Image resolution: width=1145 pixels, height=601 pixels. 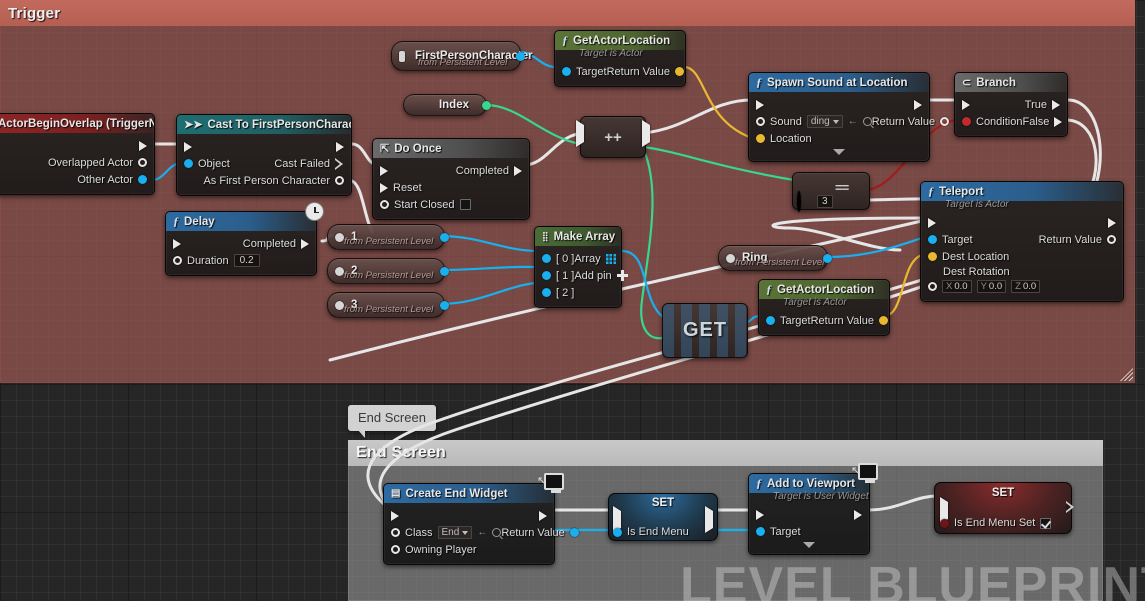 I want to click on node-delay: ƒ Delay Completed Duration 0.2, so click(x=241, y=243).